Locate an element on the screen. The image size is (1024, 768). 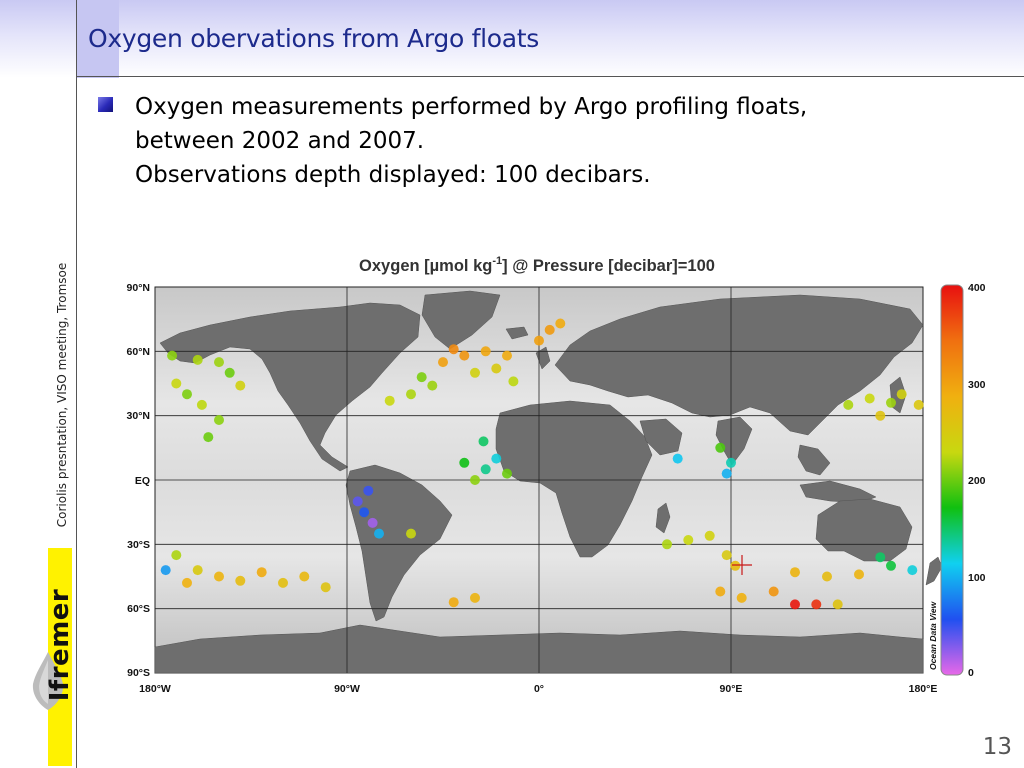
colorbar is located at coordinates (952, 480).